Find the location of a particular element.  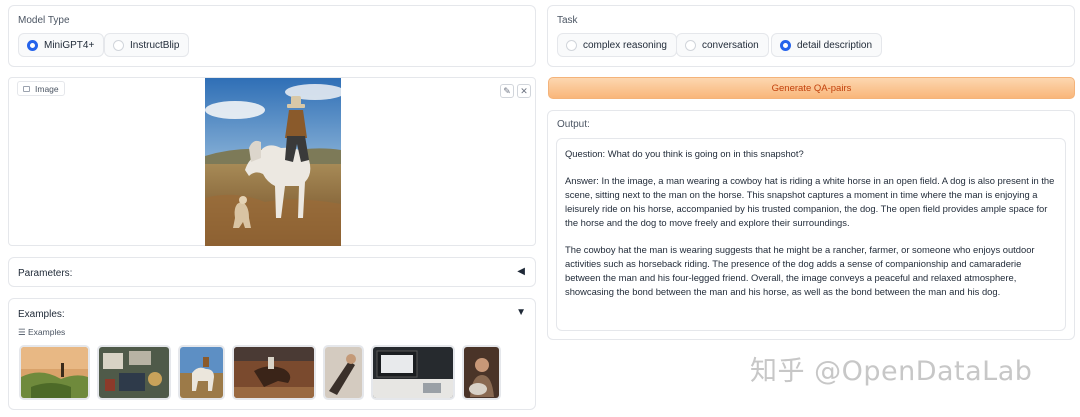

model-type-label: Model Type is located at coordinates (44, 20).